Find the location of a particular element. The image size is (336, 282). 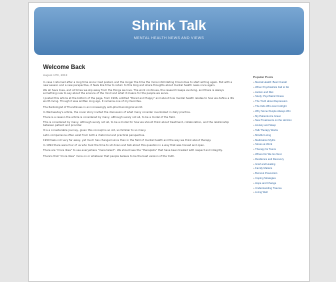

sidebar-link: Anxiety and Sleep is located at coordinates (278, 125).